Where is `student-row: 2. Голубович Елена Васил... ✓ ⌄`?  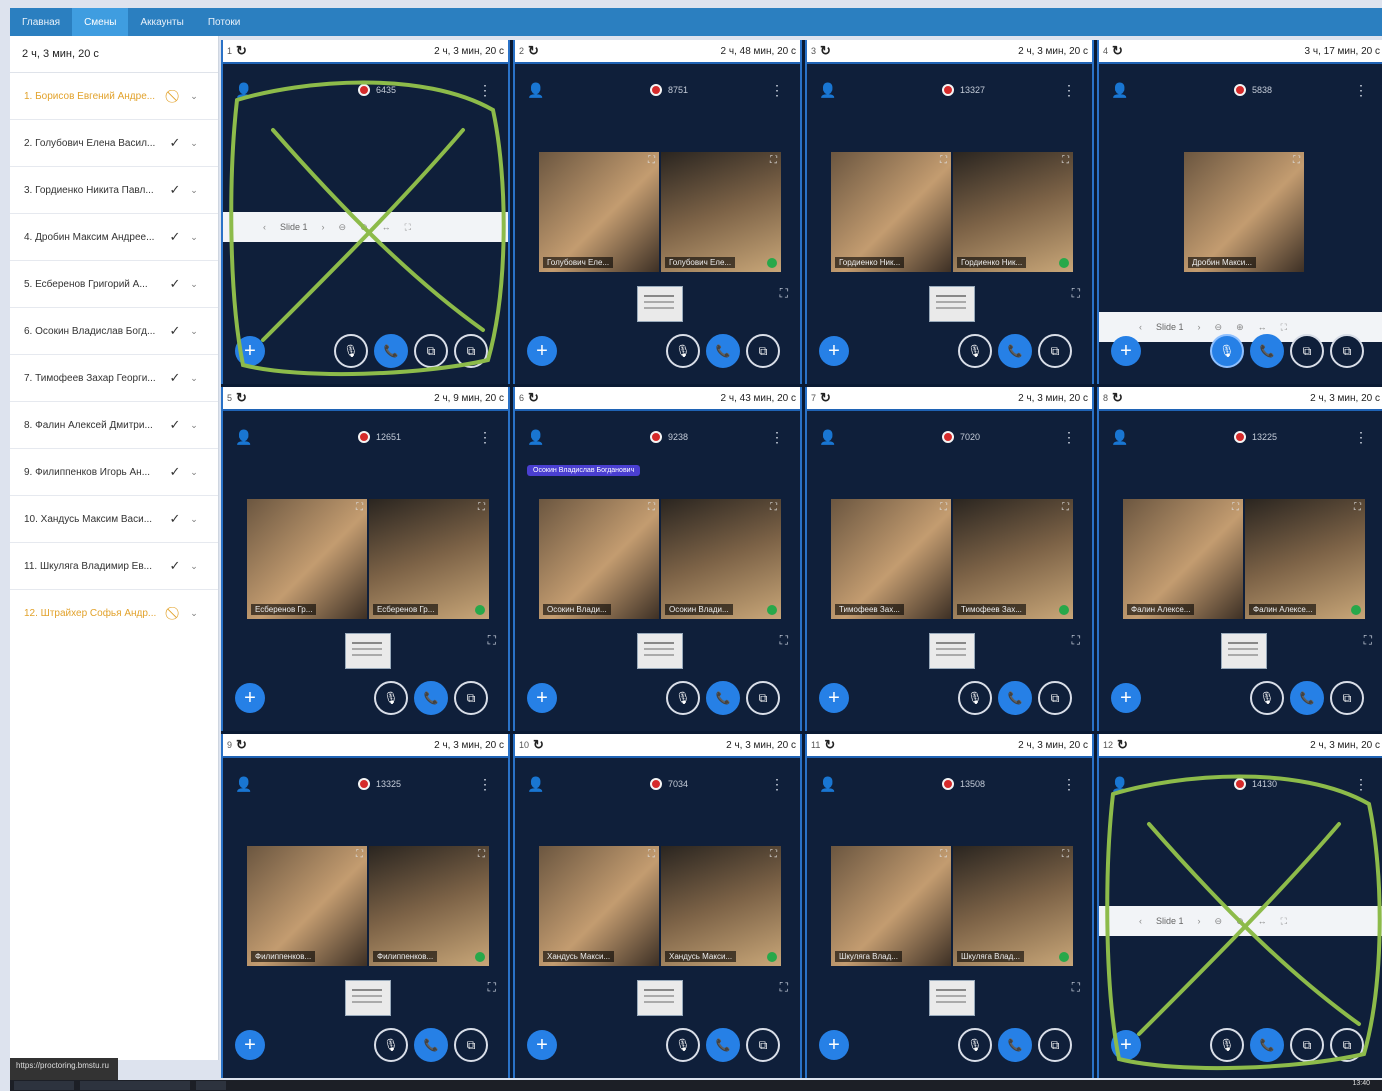
student-row: 2. Голубович Елена Васил... ✓ ⌄ is located at coordinates (114, 143).